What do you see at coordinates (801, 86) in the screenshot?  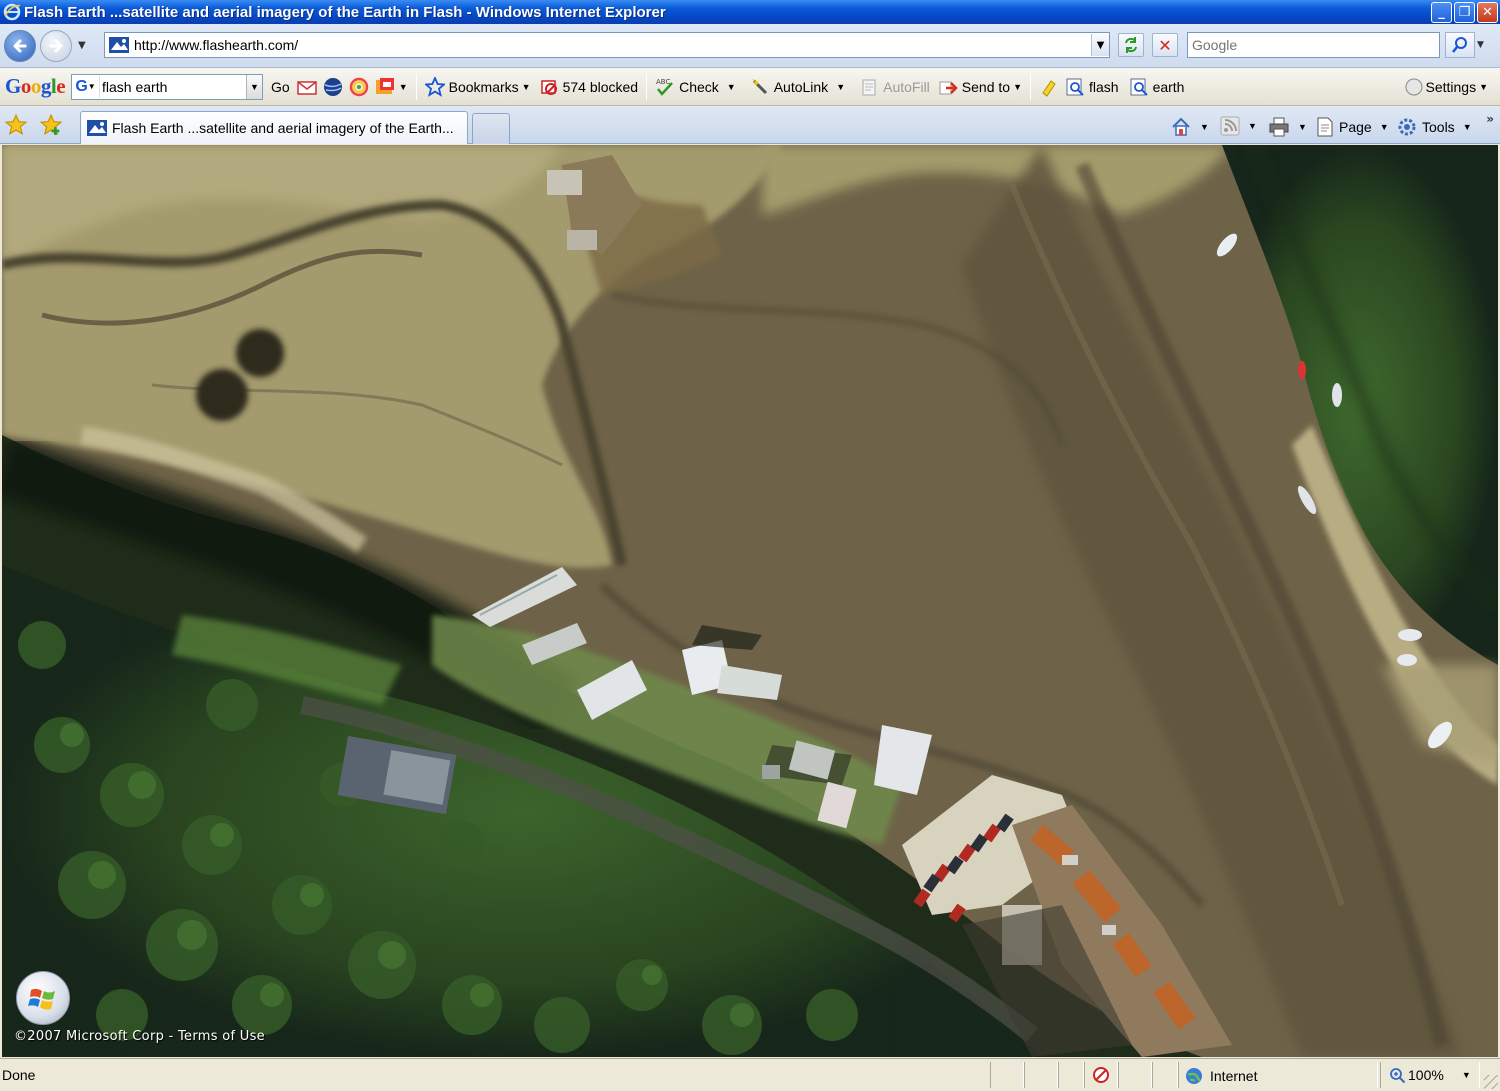 I see `autolink-label: AutoLink` at bounding box center [801, 86].